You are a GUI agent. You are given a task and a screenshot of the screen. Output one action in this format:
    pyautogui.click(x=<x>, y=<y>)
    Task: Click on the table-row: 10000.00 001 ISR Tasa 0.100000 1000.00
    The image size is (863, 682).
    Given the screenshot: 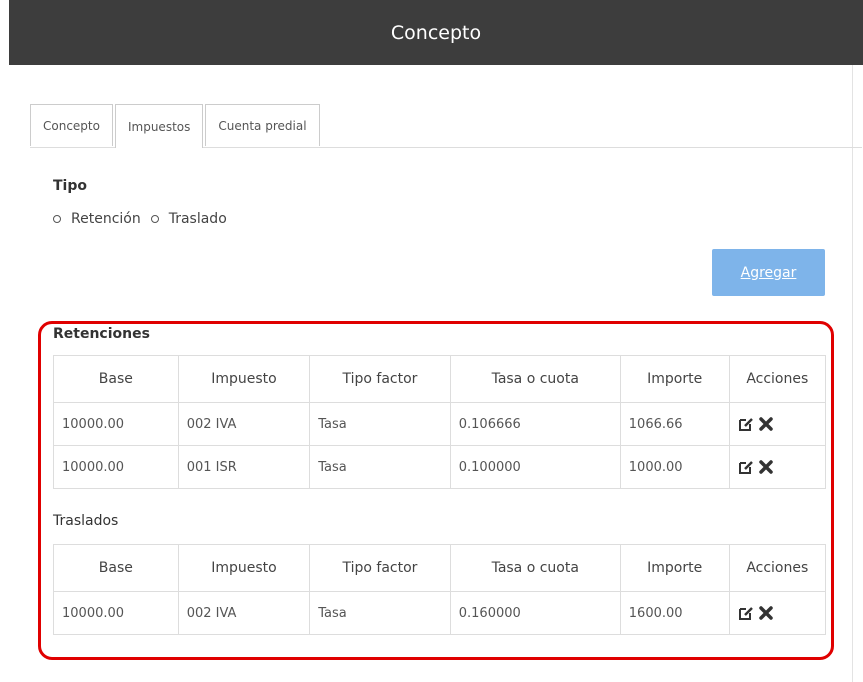 What is the action you would take?
    pyautogui.click(x=440, y=467)
    